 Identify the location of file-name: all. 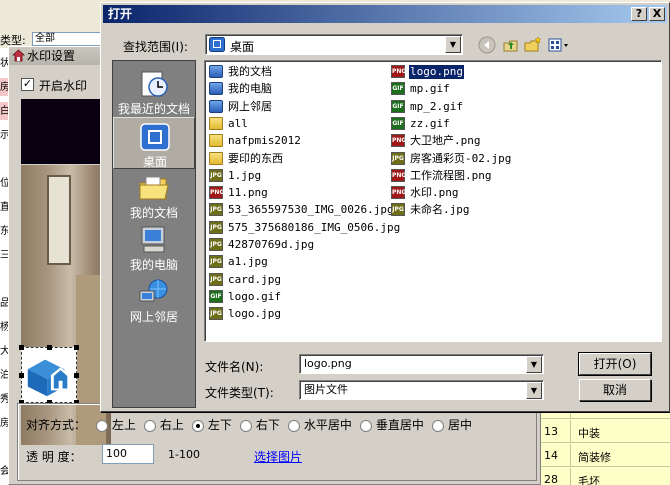
(238, 123).